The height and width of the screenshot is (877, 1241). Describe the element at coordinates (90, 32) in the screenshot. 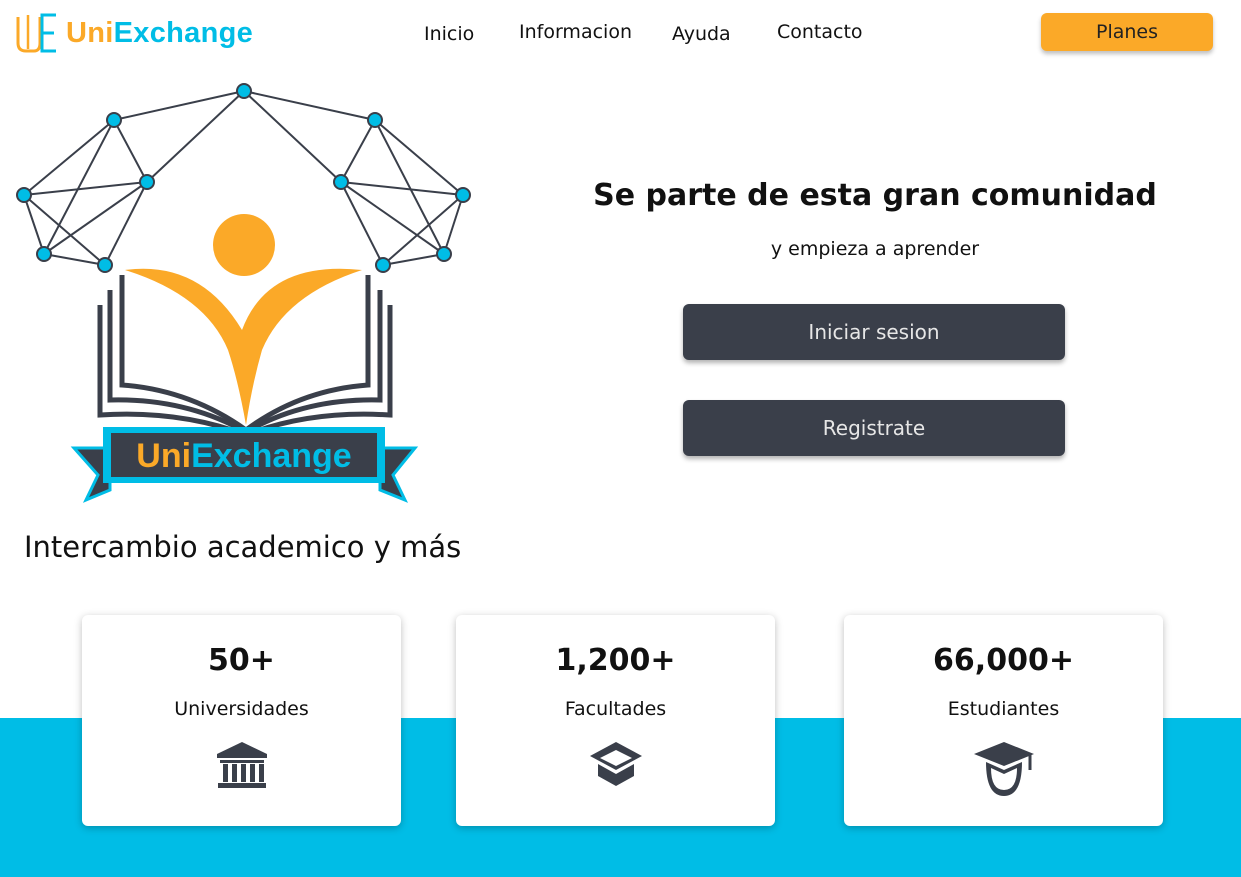

I see `brand-name-part1: Uni` at that location.